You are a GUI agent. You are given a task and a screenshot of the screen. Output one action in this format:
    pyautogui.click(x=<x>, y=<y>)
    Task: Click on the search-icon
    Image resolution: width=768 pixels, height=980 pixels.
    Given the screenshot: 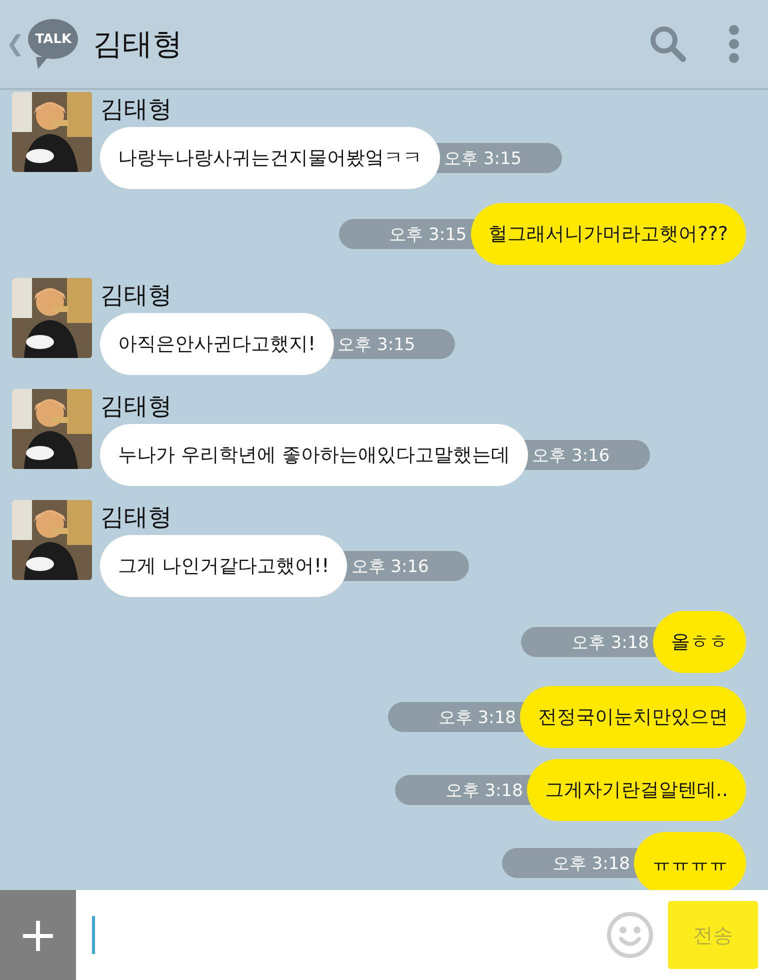 What is the action you would take?
    pyautogui.click(x=668, y=44)
    